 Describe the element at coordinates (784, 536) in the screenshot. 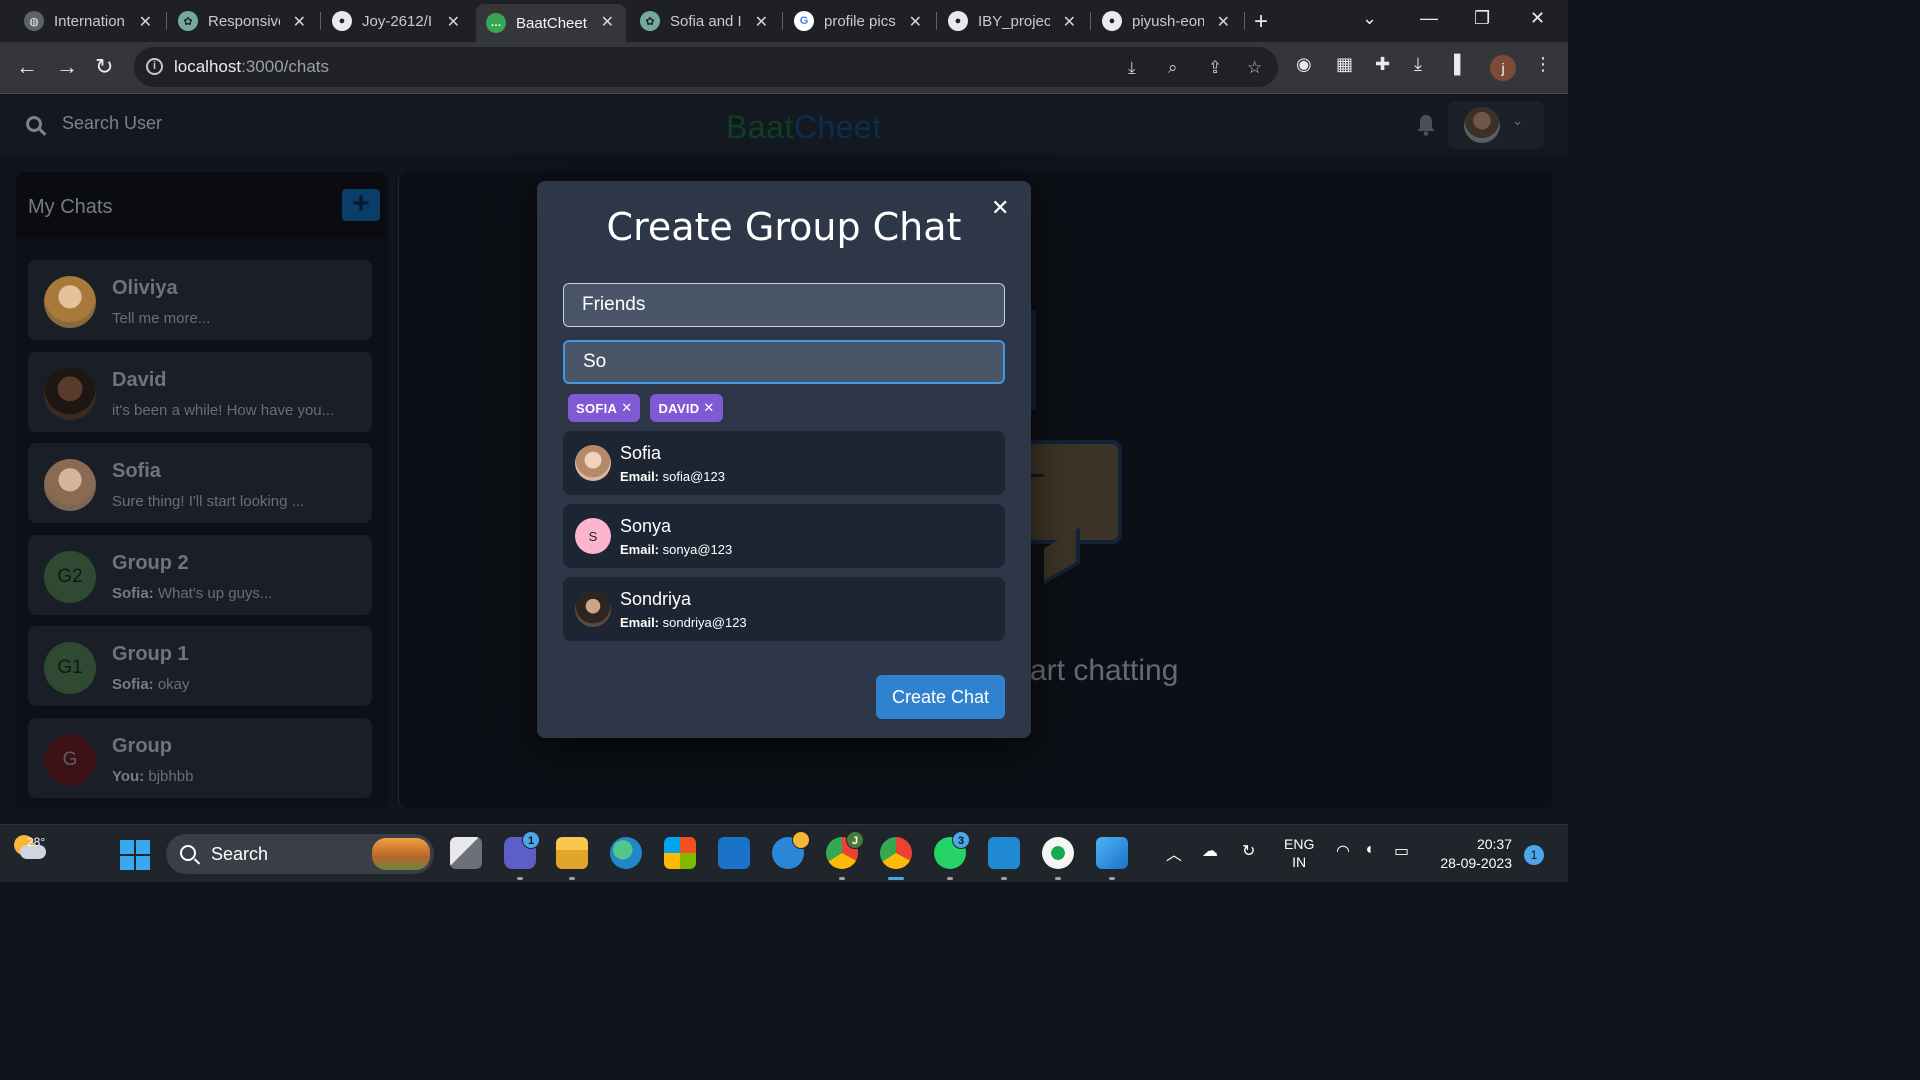

I see `search-result-sonya: S Sonya Email: sonya@123` at that location.